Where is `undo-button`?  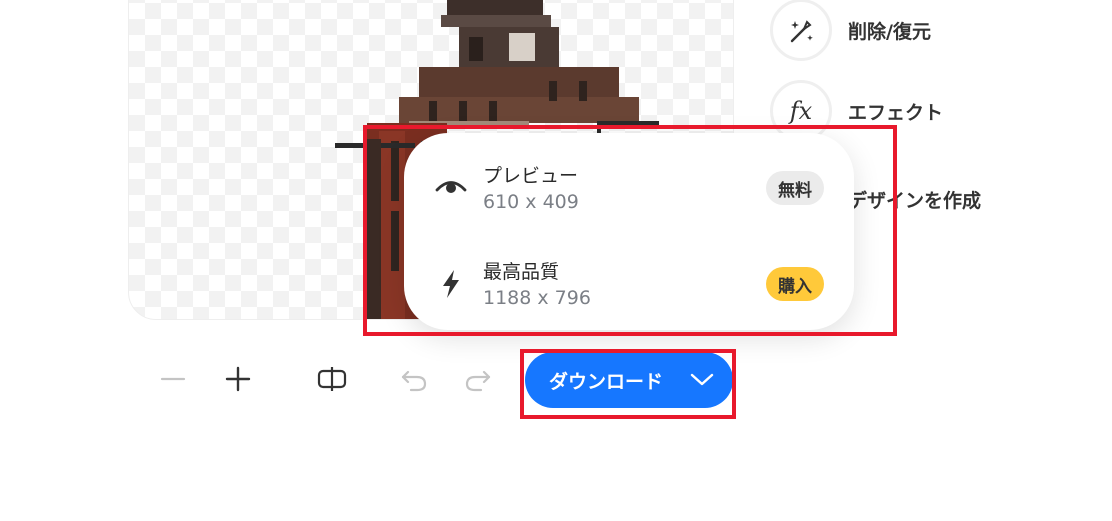 undo-button is located at coordinates (414, 379).